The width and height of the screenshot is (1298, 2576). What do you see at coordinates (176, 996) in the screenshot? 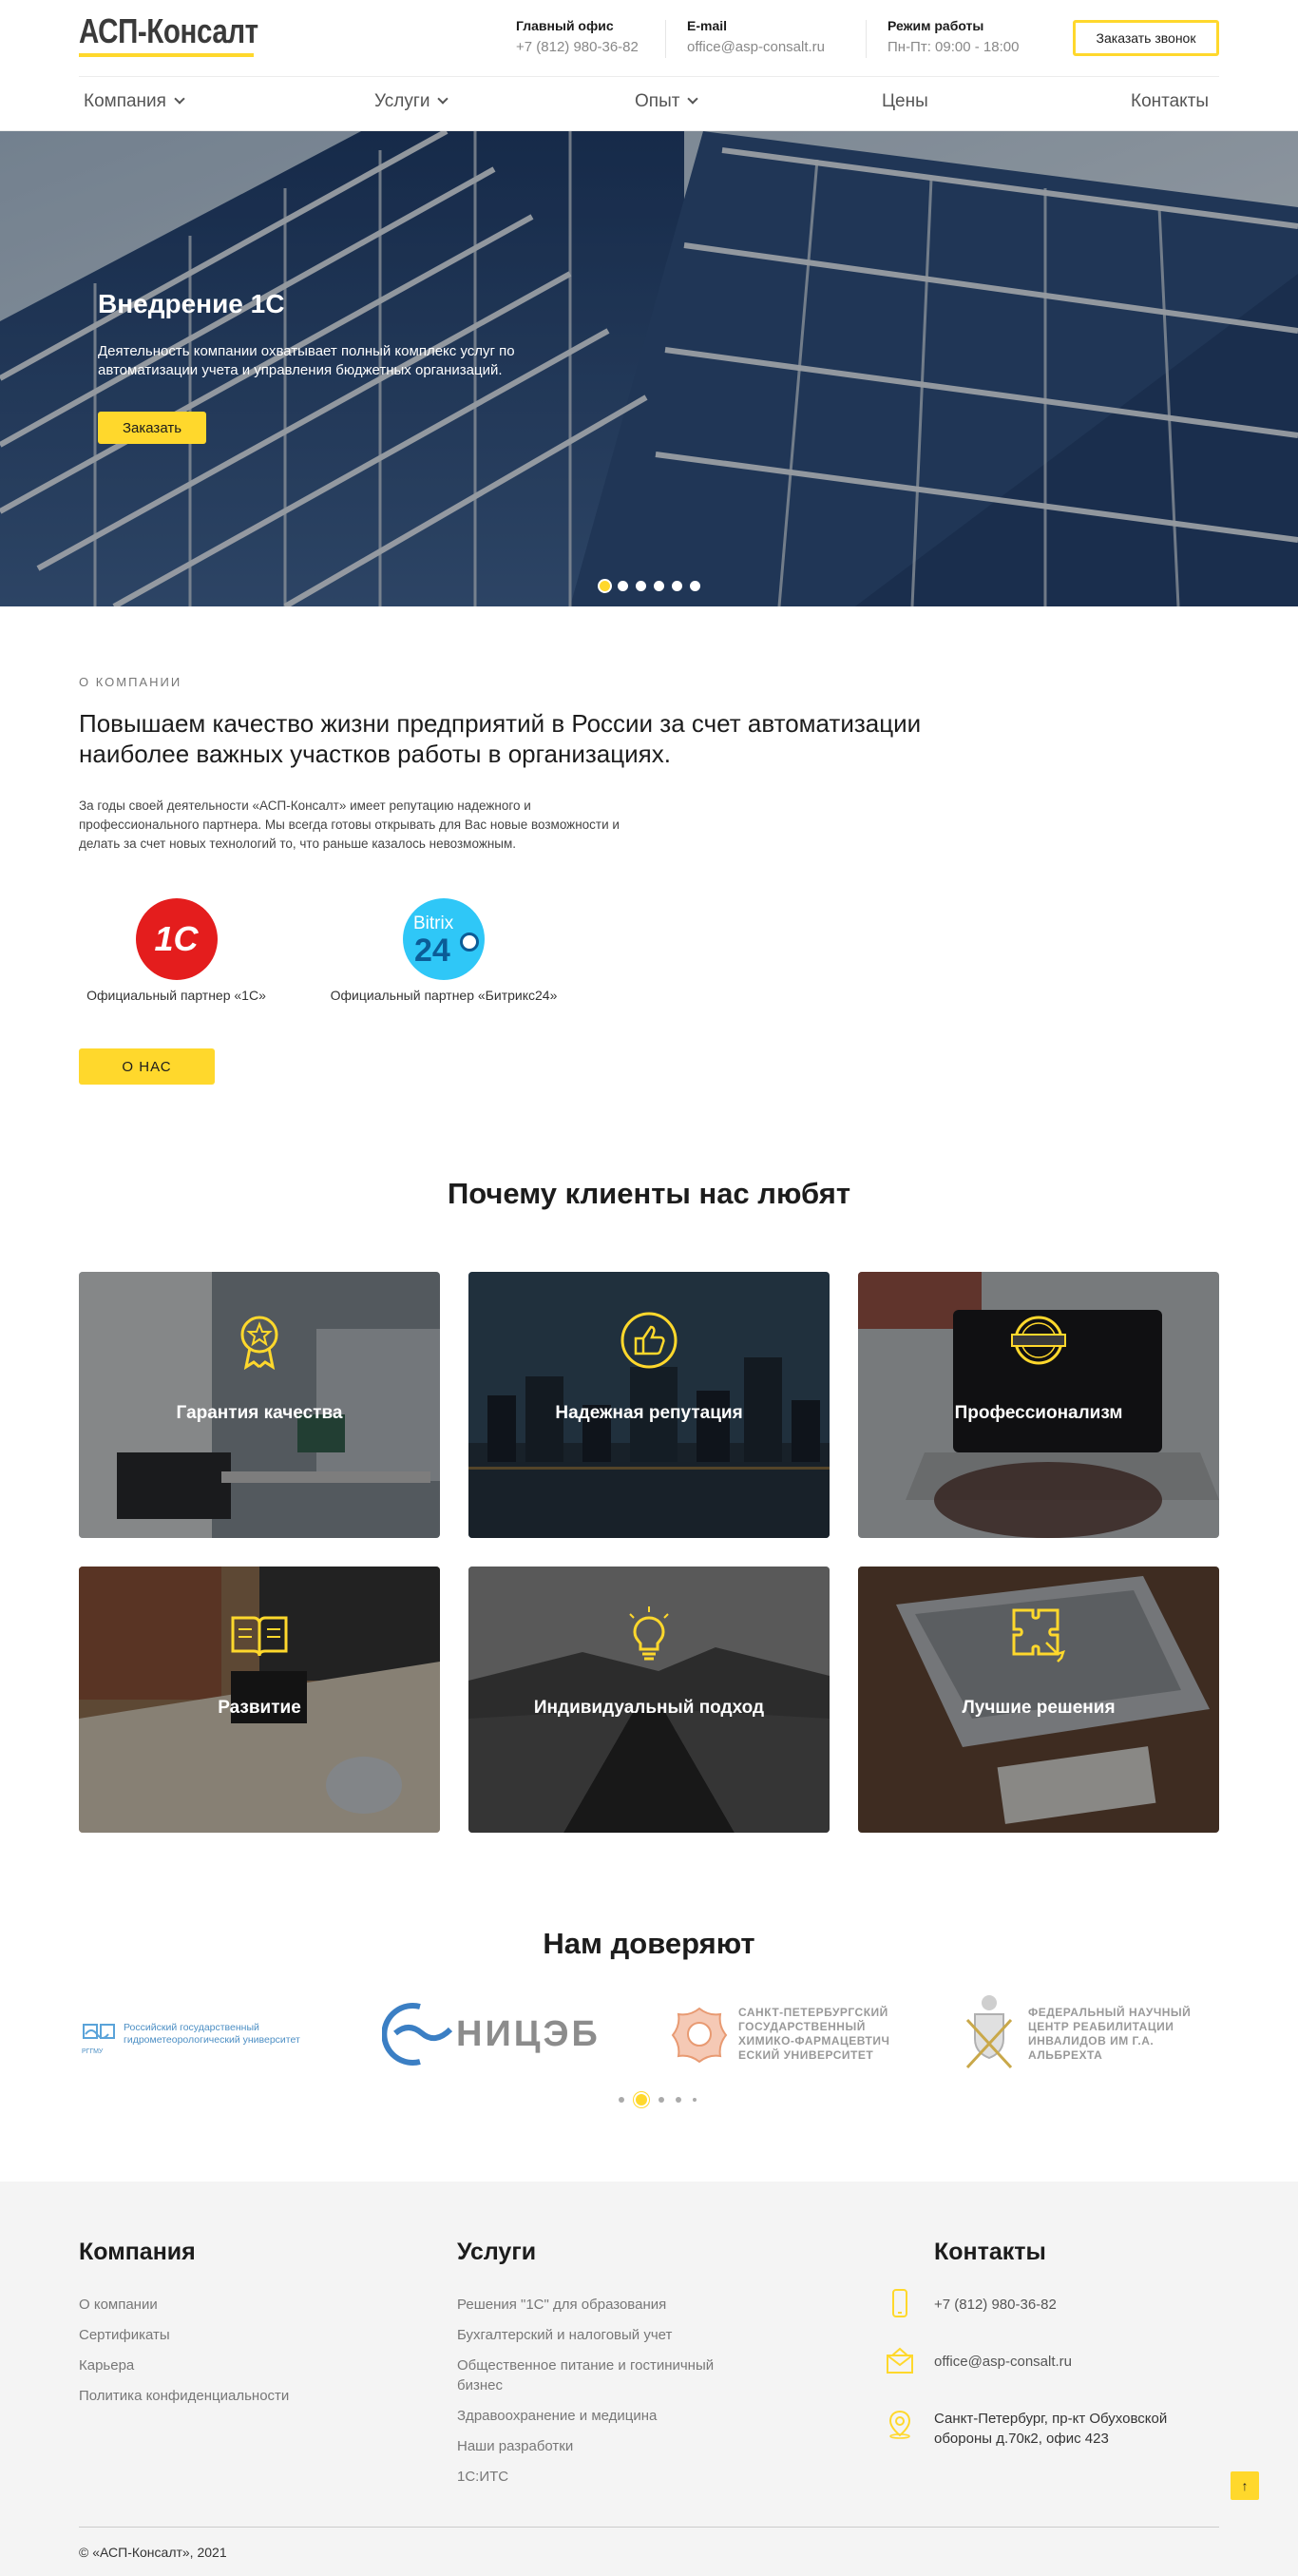
I see `partner-label: Официальный партнер «1С»` at bounding box center [176, 996].